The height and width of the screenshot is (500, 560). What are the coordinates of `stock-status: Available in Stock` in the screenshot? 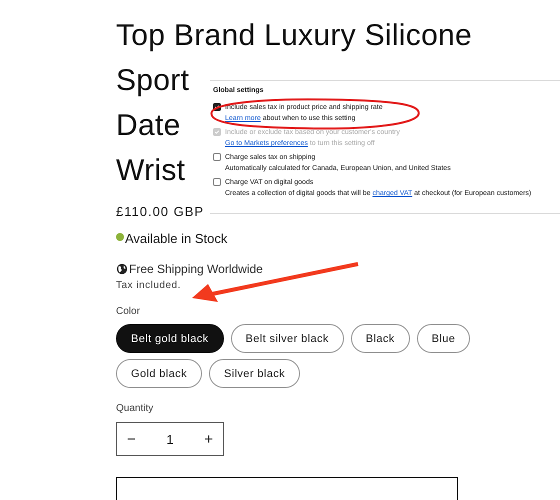 It's located at (176, 238).